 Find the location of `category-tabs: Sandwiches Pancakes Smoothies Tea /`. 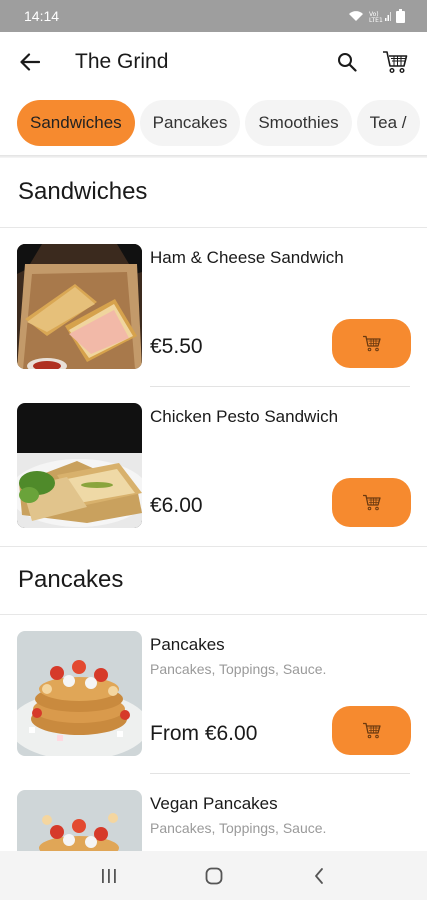

category-tabs: Sandwiches Pancakes Smoothies Tea / is located at coordinates (213, 124).